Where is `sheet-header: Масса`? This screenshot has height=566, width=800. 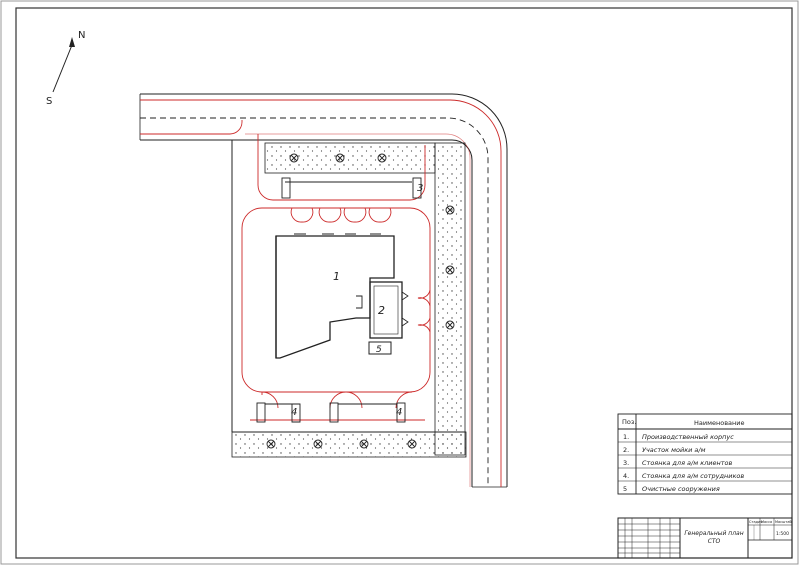 sheet-header: Масса is located at coordinates (766, 522).